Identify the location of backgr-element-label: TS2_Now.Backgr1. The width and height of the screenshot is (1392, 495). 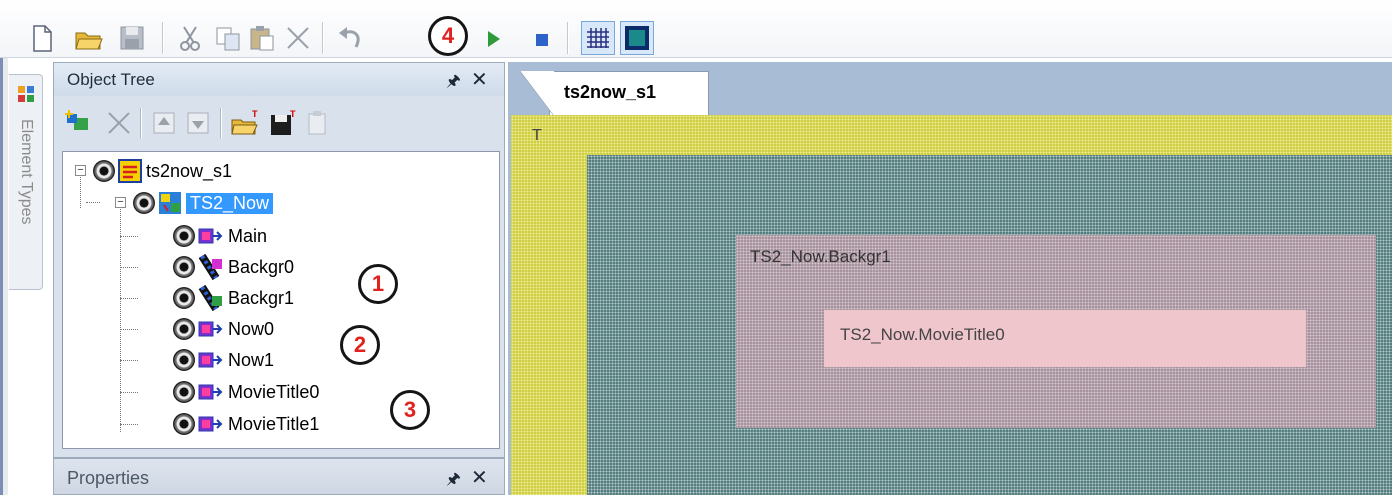
(820, 256).